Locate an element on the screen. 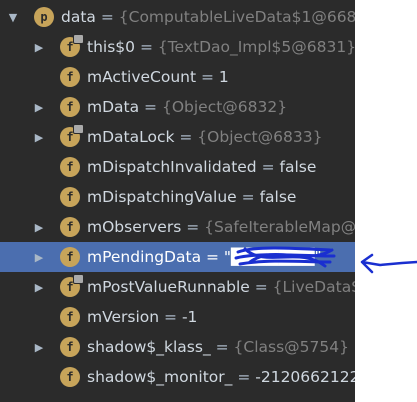 The width and height of the screenshot is (417, 402). variable-row-shadow-monitor-: f shadow$_monitor_ = -2120662122 is located at coordinates (177, 377).